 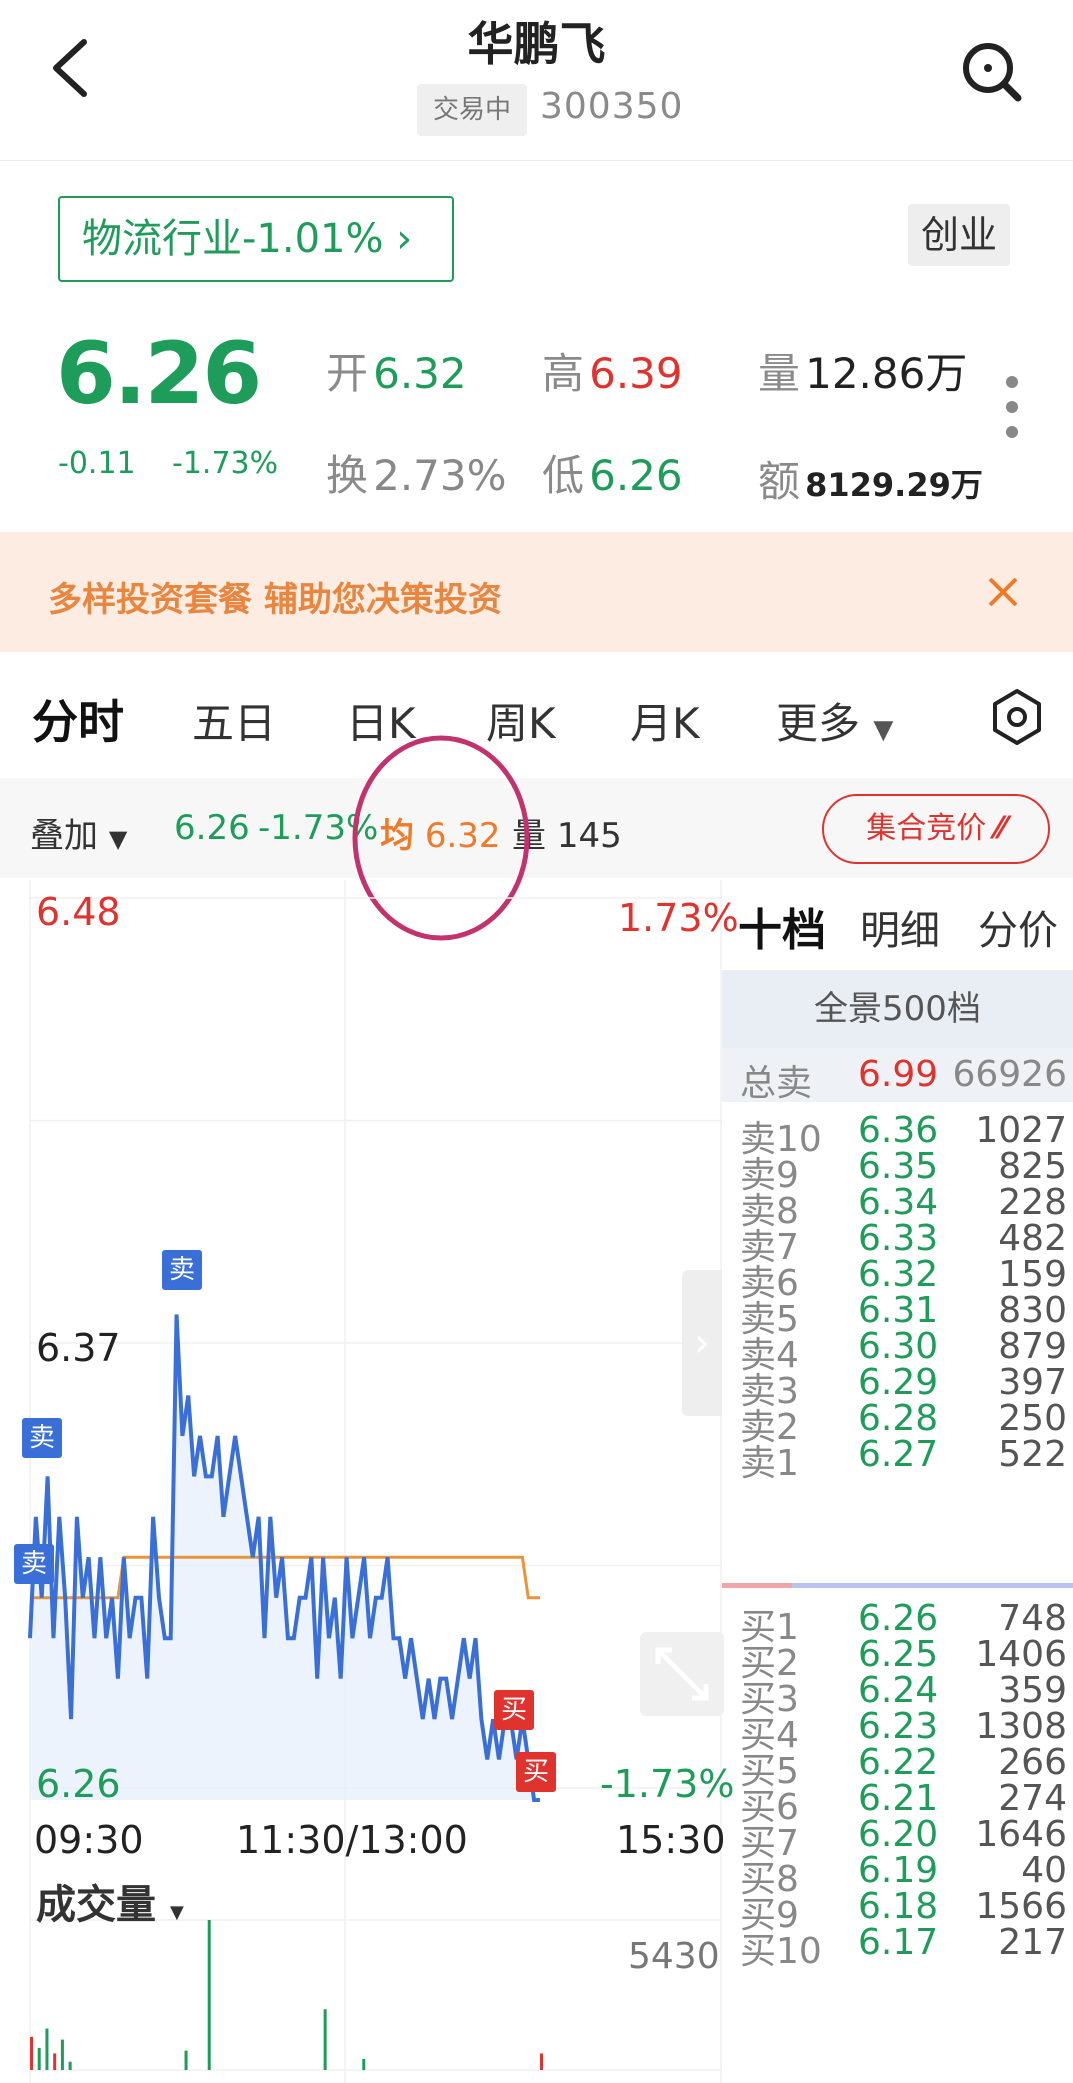 I want to click on expand-panel-handle: ›, so click(x=702, y=1343).